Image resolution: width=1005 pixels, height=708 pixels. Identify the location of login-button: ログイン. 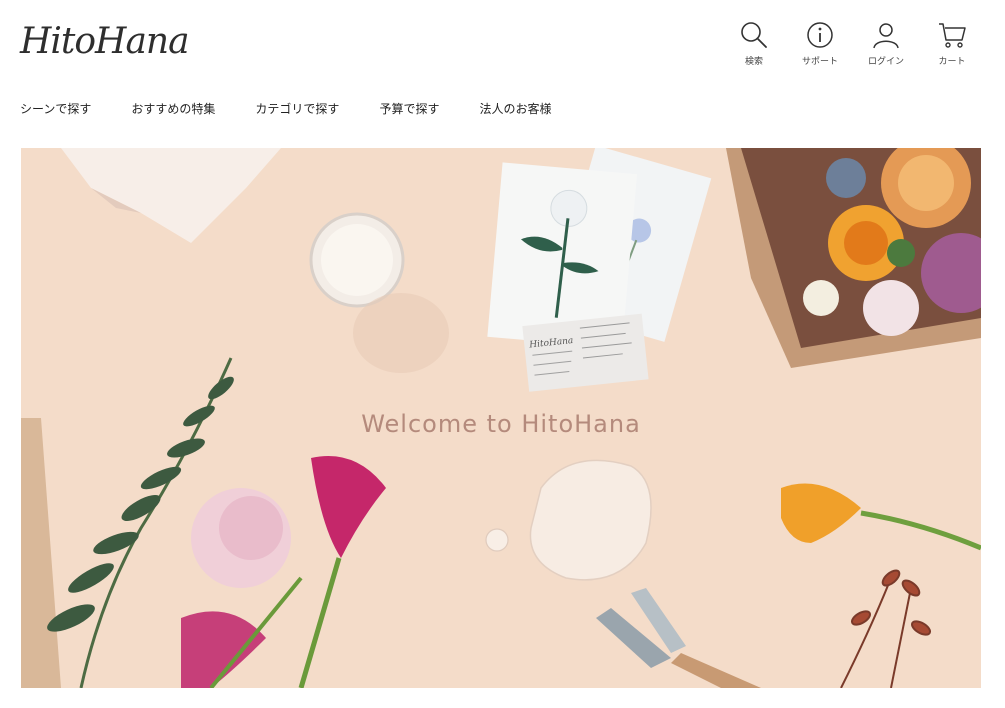
(886, 43).